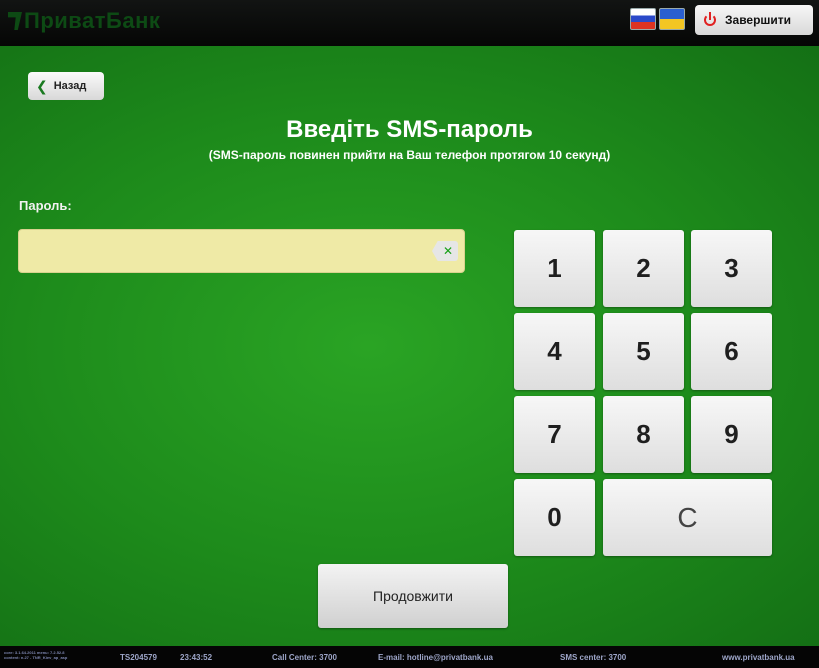 The width and height of the screenshot is (819, 668). I want to click on website-info: www.privatbank.ua, so click(758, 657).